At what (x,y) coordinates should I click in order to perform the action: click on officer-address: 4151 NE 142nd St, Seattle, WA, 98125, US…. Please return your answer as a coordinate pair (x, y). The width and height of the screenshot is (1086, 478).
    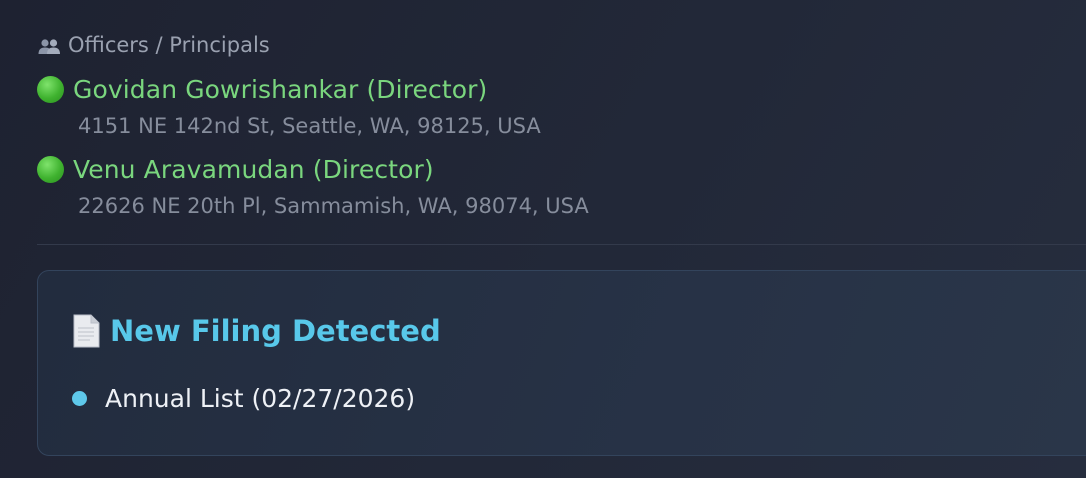
    Looking at the image, I should click on (309, 126).